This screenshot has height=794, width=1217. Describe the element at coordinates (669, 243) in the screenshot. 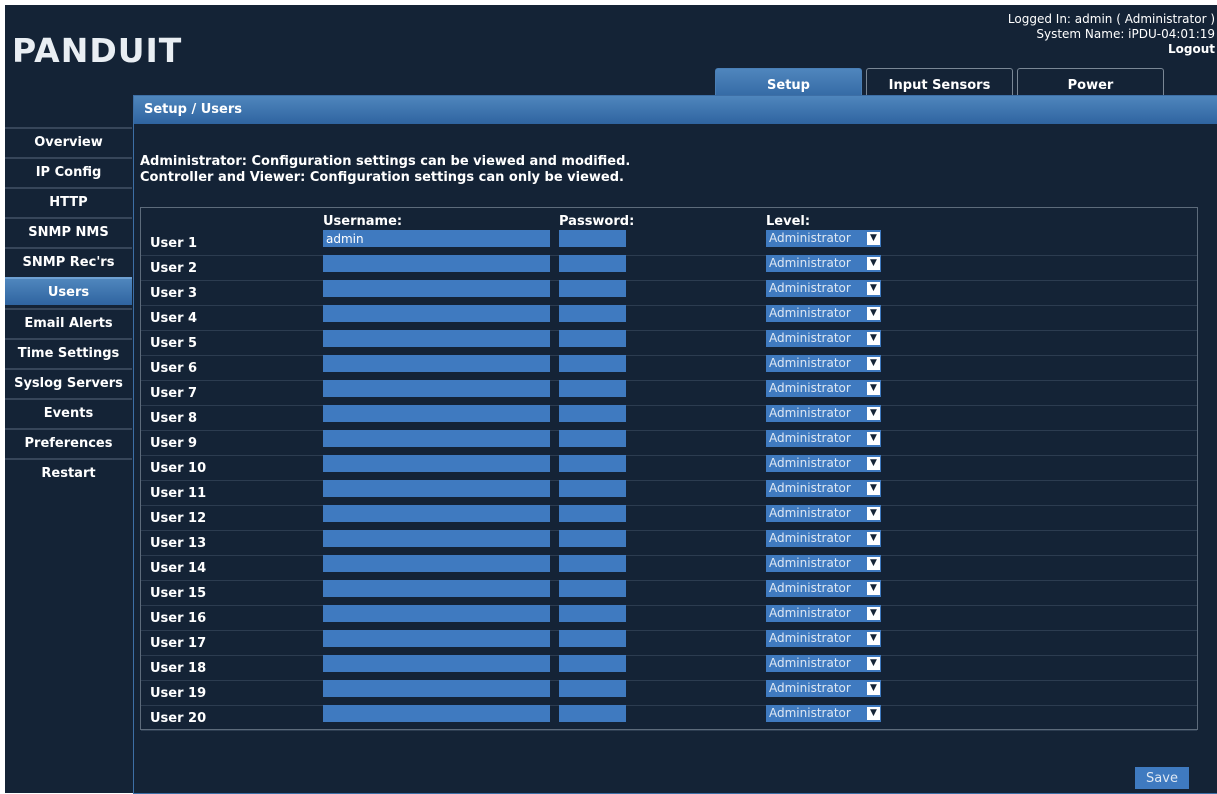

I see `table-row: User 1 Administrator ▼` at that location.